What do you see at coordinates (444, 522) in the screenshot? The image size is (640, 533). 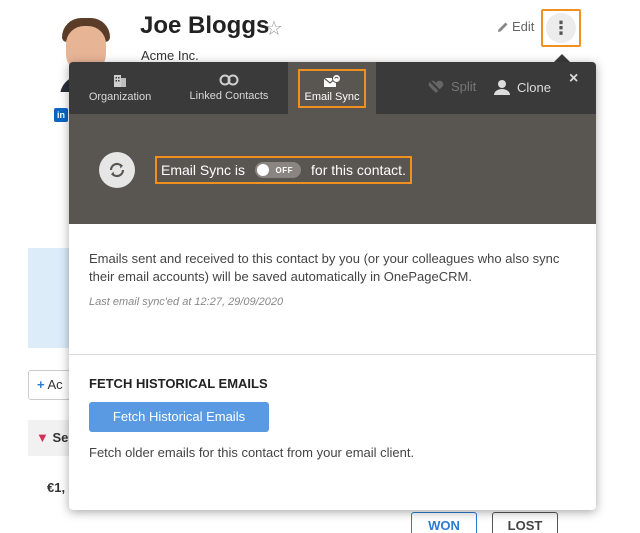 I see `won-button: WON` at bounding box center [444, 522].